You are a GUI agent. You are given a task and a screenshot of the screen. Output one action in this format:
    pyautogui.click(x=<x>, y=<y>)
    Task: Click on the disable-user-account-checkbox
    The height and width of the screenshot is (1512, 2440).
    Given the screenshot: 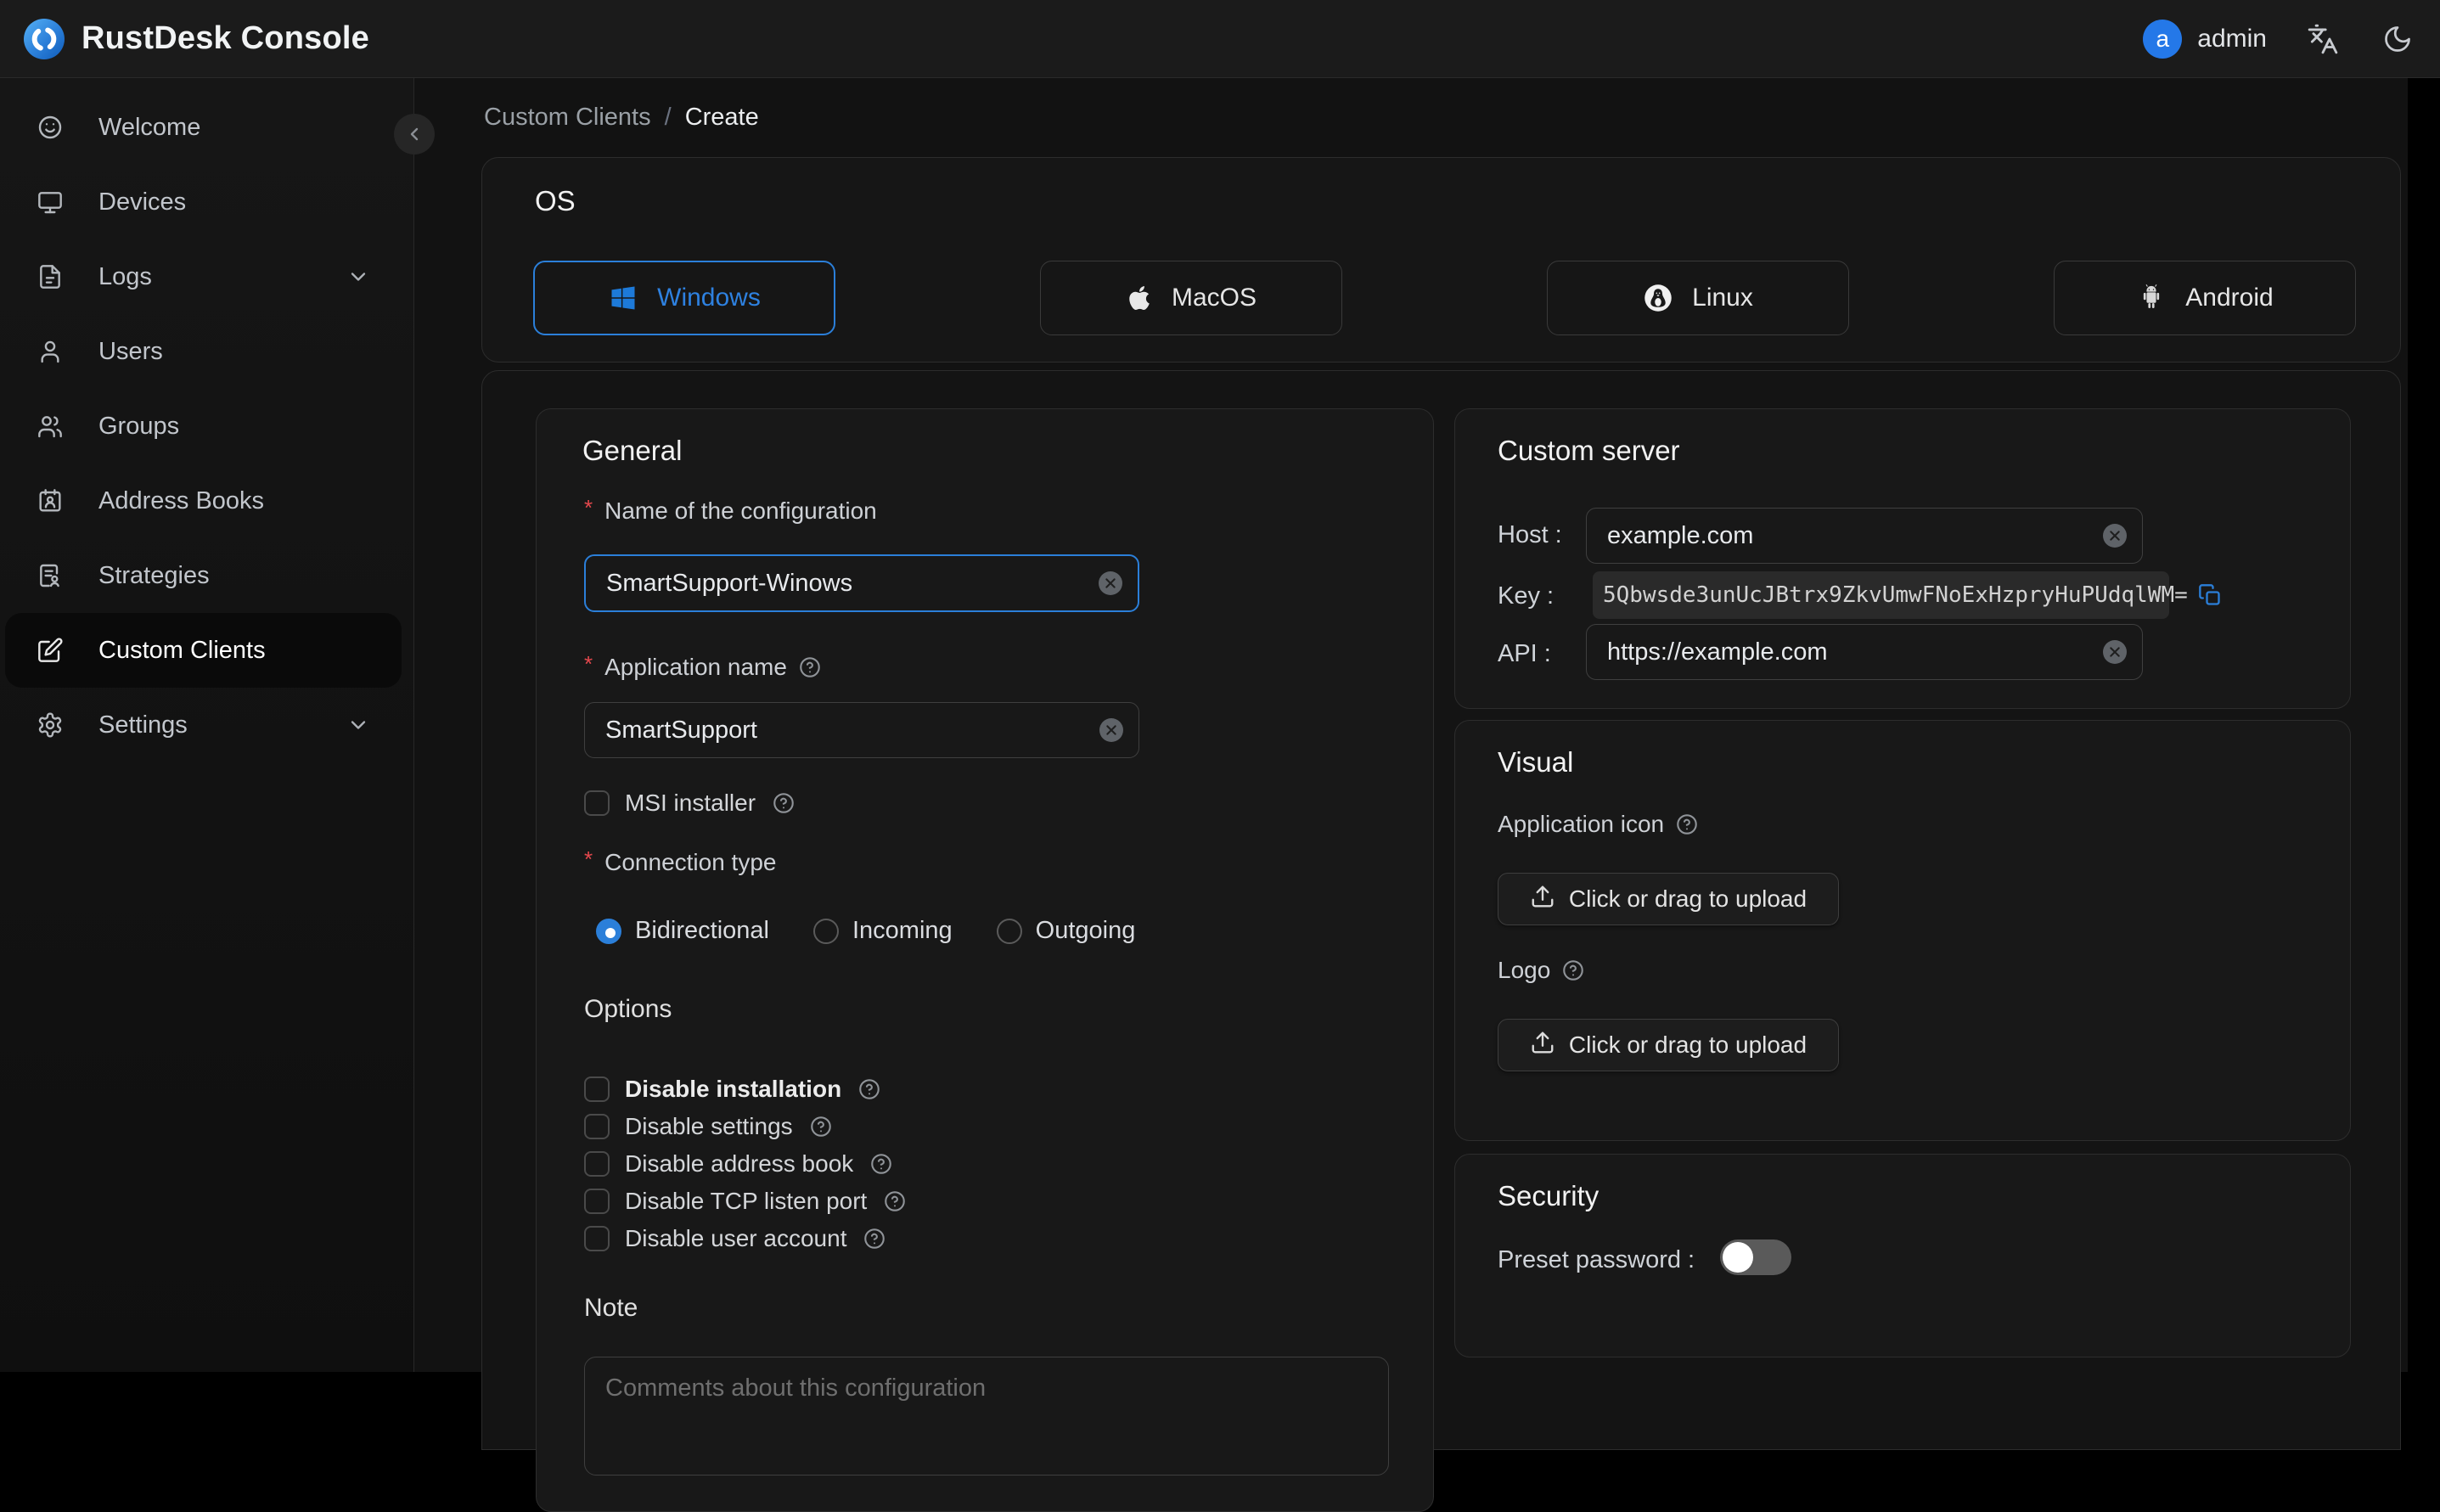 What is the action you would take?
    pyautogui.click(x=597, y=1238)
    